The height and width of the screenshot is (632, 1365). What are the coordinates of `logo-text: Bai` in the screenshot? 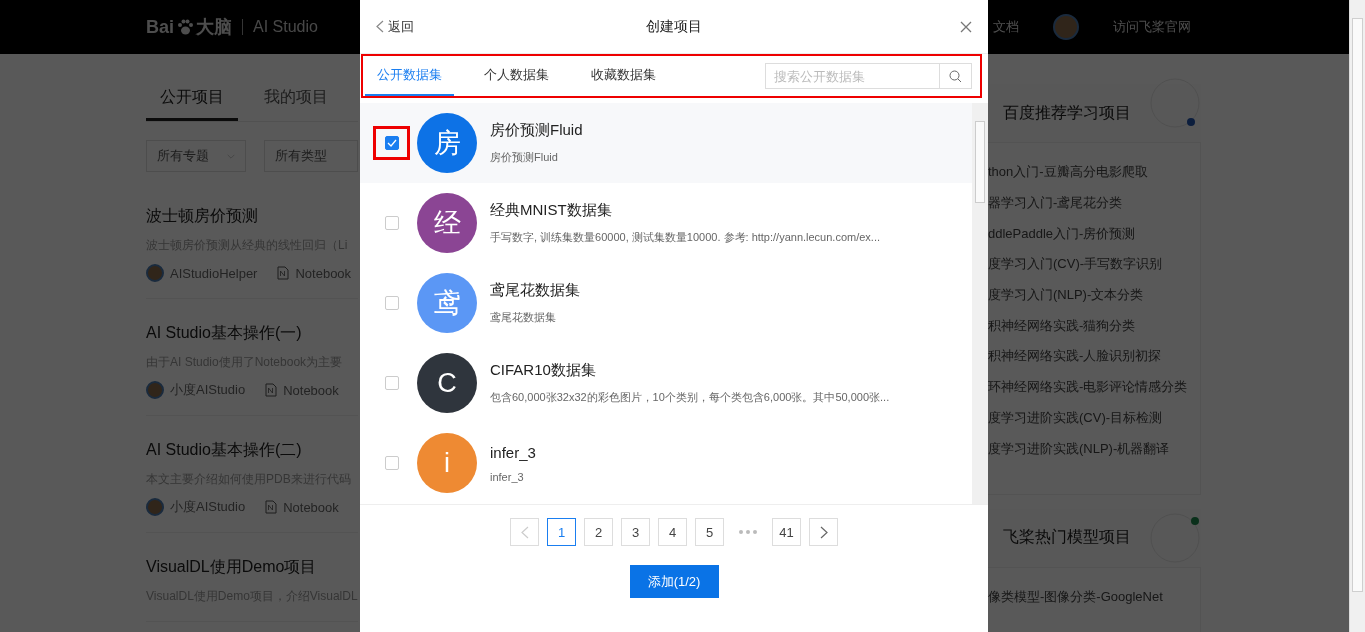 It's located at (160, 27).